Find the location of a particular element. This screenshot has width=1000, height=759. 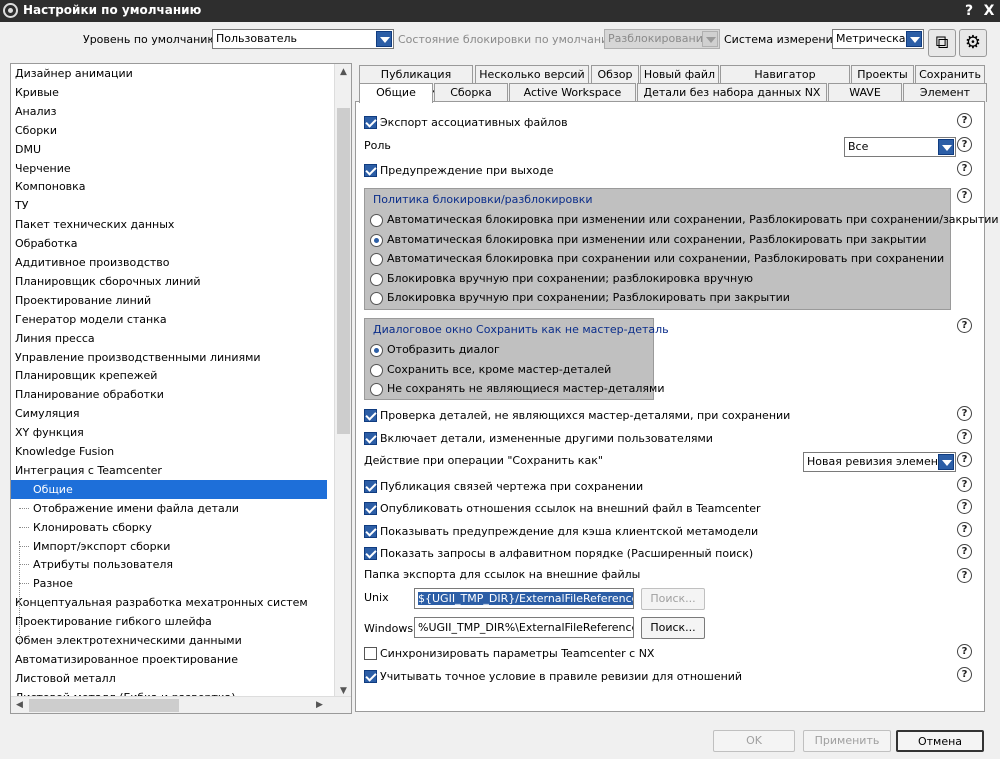

tab: Проекты is located at coordinates (882, 74).